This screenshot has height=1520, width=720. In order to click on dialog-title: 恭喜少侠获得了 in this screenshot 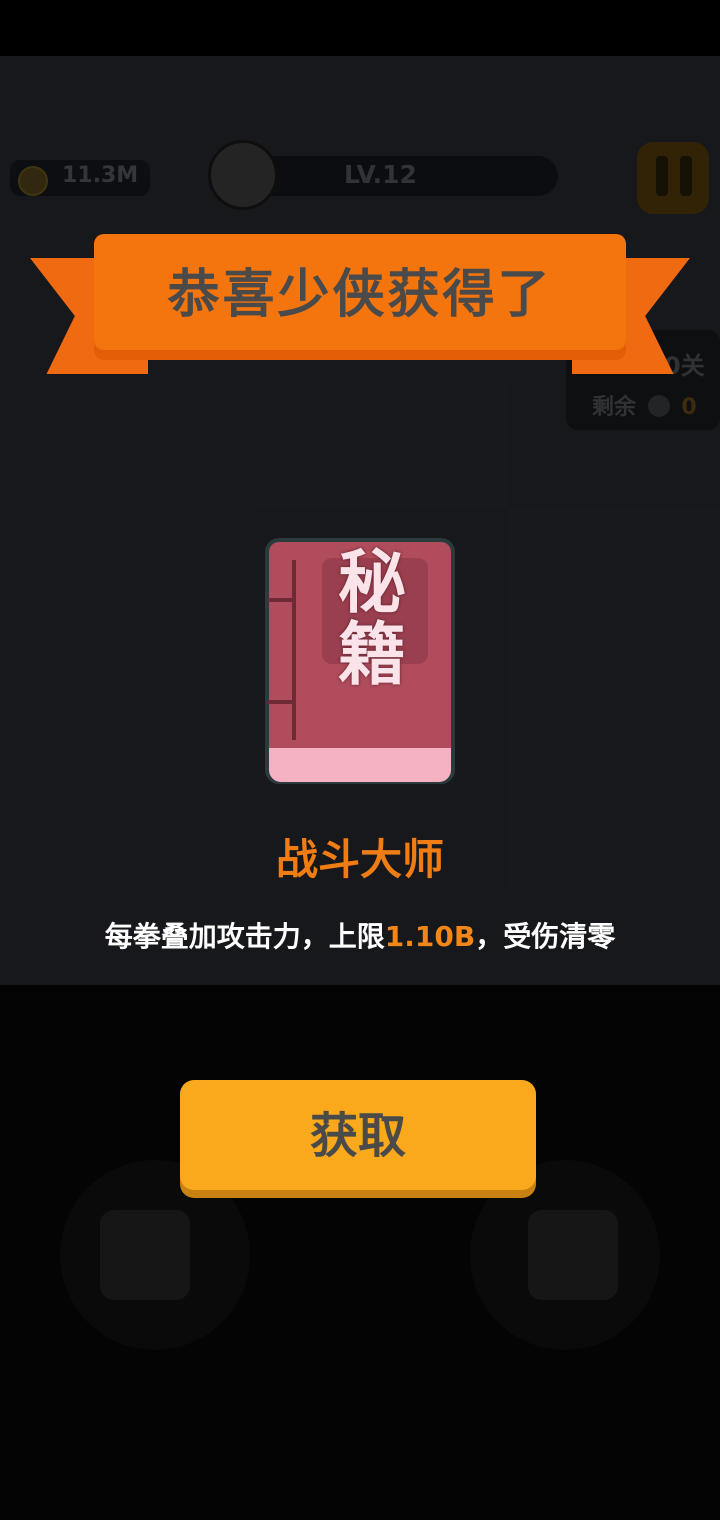, I will do `click(360, 295)`.